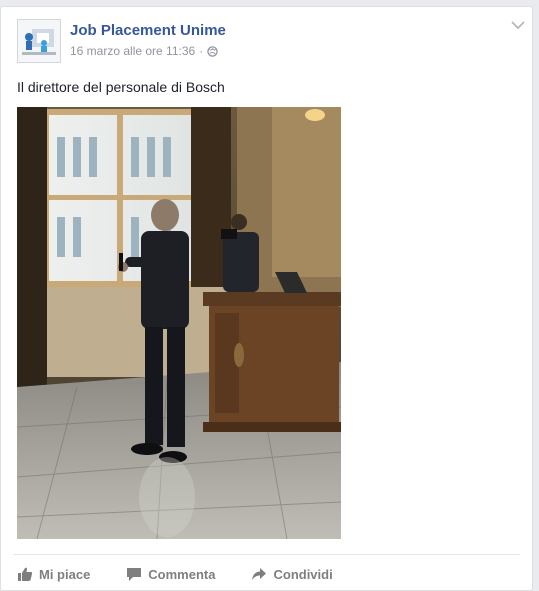  I want to click on share-label: Condividi, so click(303, 574).